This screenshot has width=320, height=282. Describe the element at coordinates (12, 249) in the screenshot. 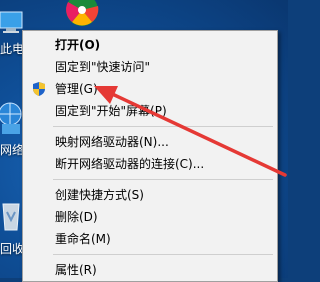

I see `recycle-bin-label: 回收` at that location.